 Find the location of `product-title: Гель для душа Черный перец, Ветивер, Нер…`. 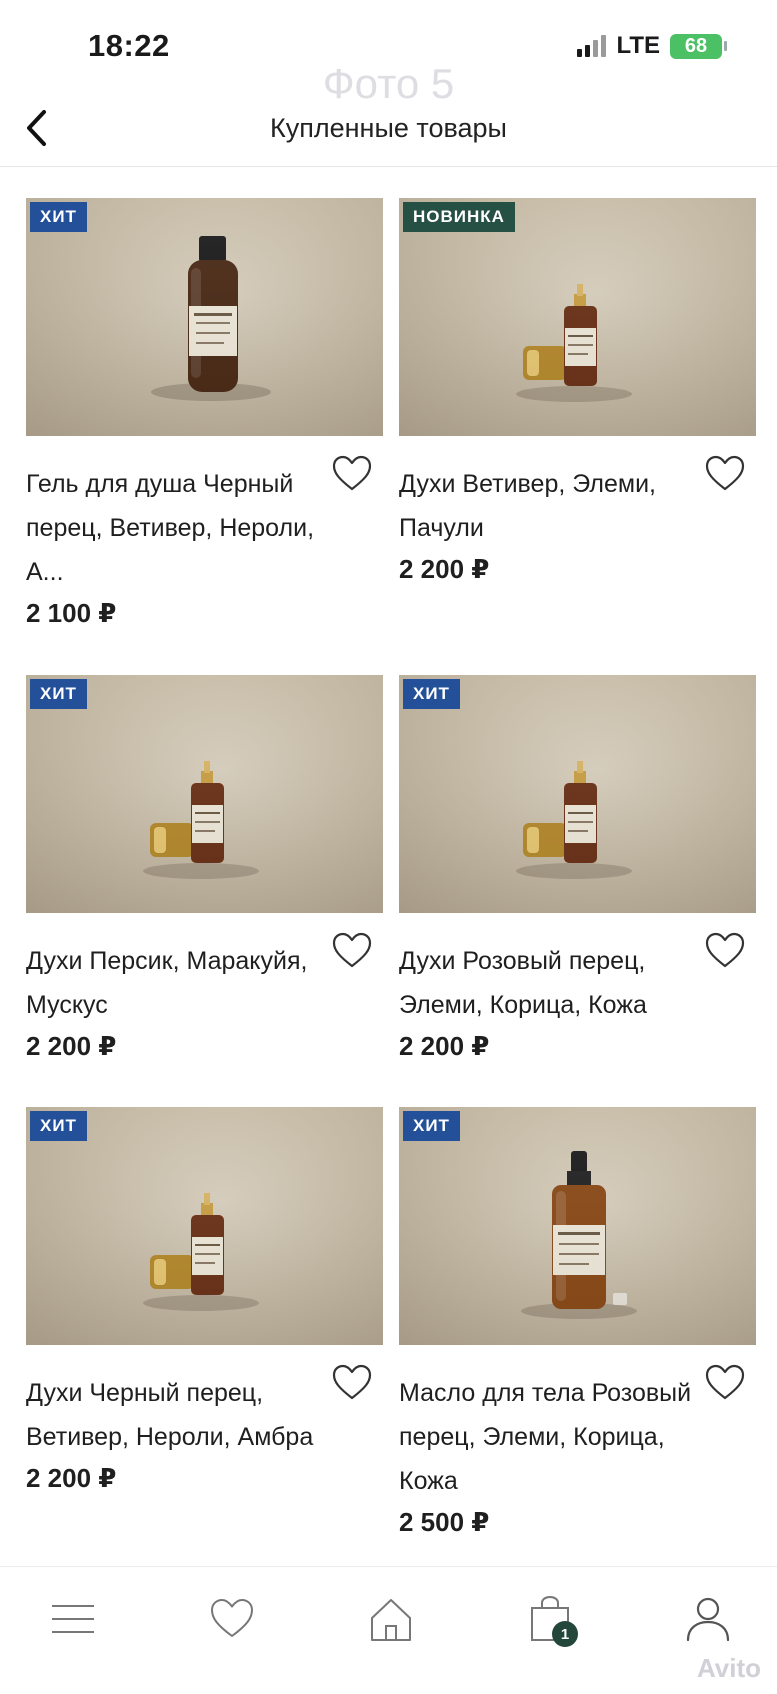

product-title: Гель для душа Черный перец, Ветивер, Нер… is located at coordinates (176, 528).